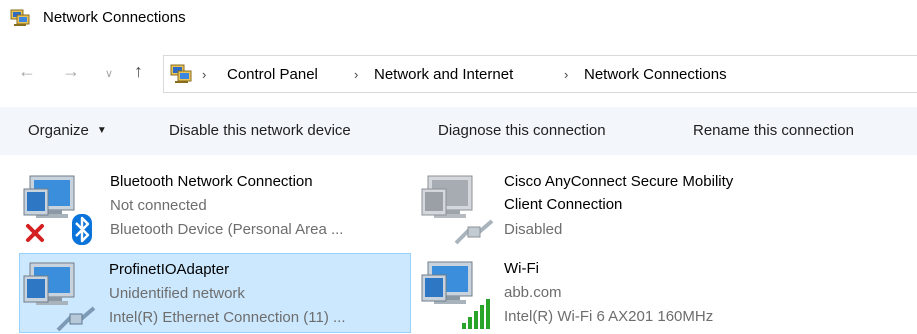  Describe the element at coordinates (169, 269) in the screenshot. I see `connection-name: ProfinetIOAdapter` at that location.